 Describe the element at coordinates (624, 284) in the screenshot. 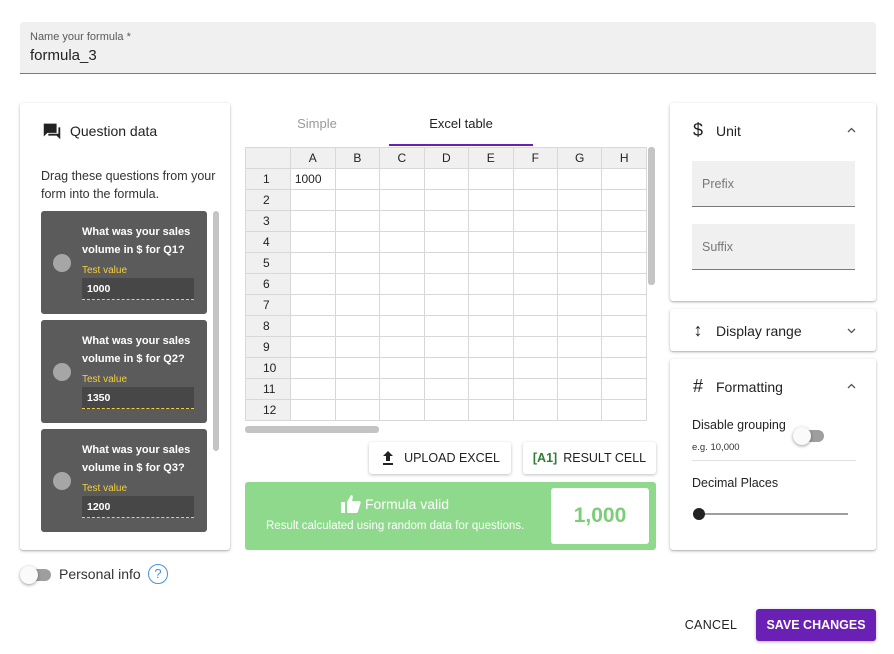

I see `cell-H6` at that location.